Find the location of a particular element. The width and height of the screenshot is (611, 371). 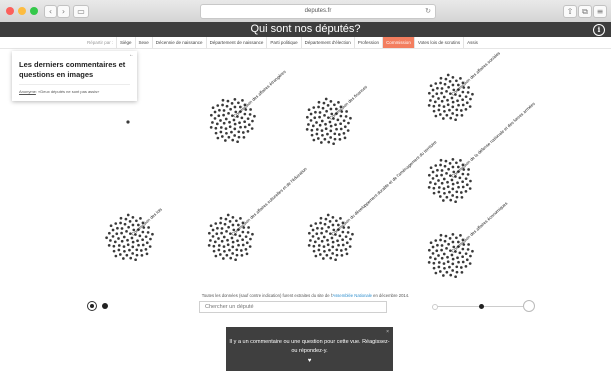

address-bar: deputes.fr ↻ is located at coordinates (318, 11).